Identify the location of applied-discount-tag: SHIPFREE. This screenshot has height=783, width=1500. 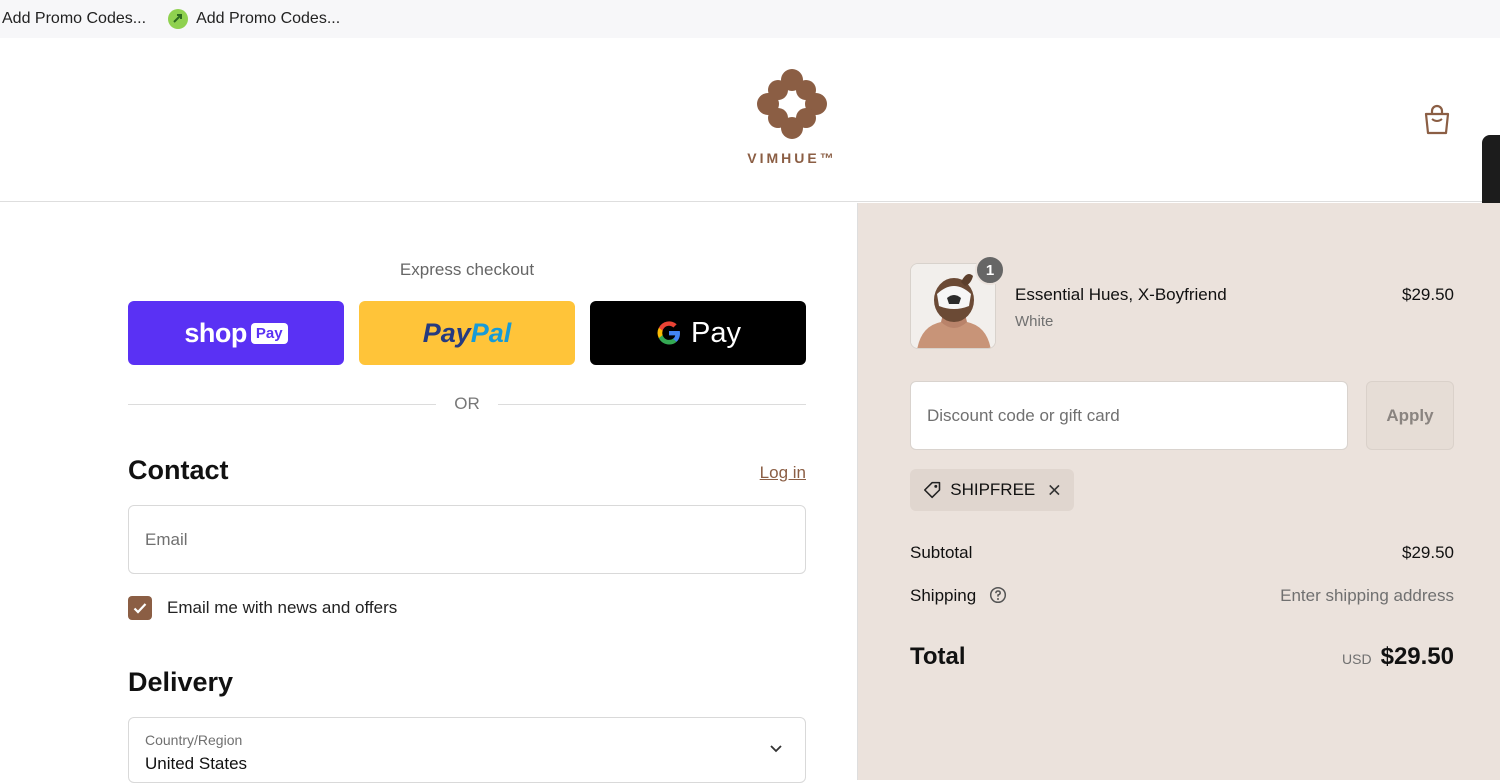
(992, 490).